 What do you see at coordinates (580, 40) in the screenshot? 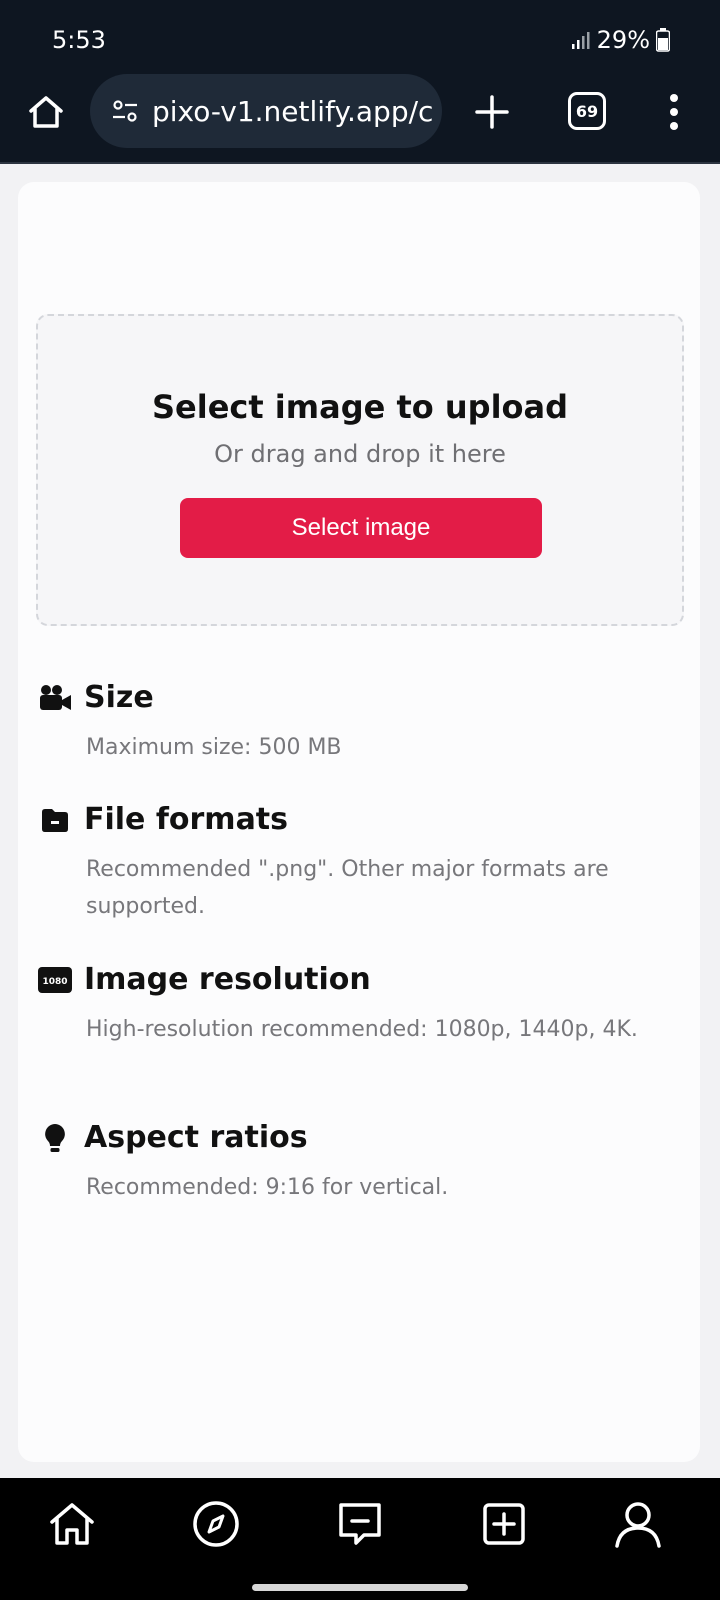
I see `signal-icon` at bounding box center [580, 40].